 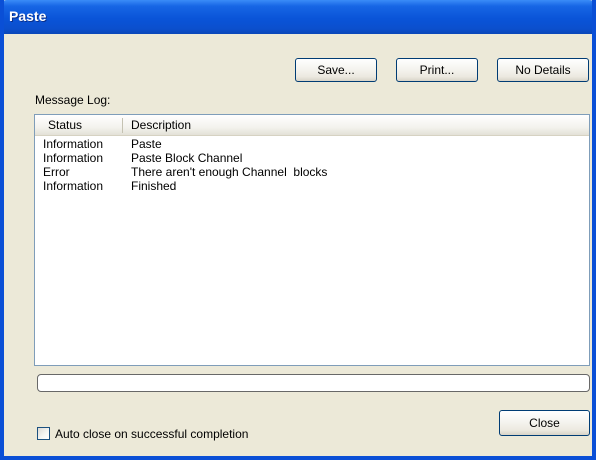 What do you see at coordinates (187, 158) in the screenshot?
I see `row-description: Paste Block Channel` at bounding box center [187, 158].